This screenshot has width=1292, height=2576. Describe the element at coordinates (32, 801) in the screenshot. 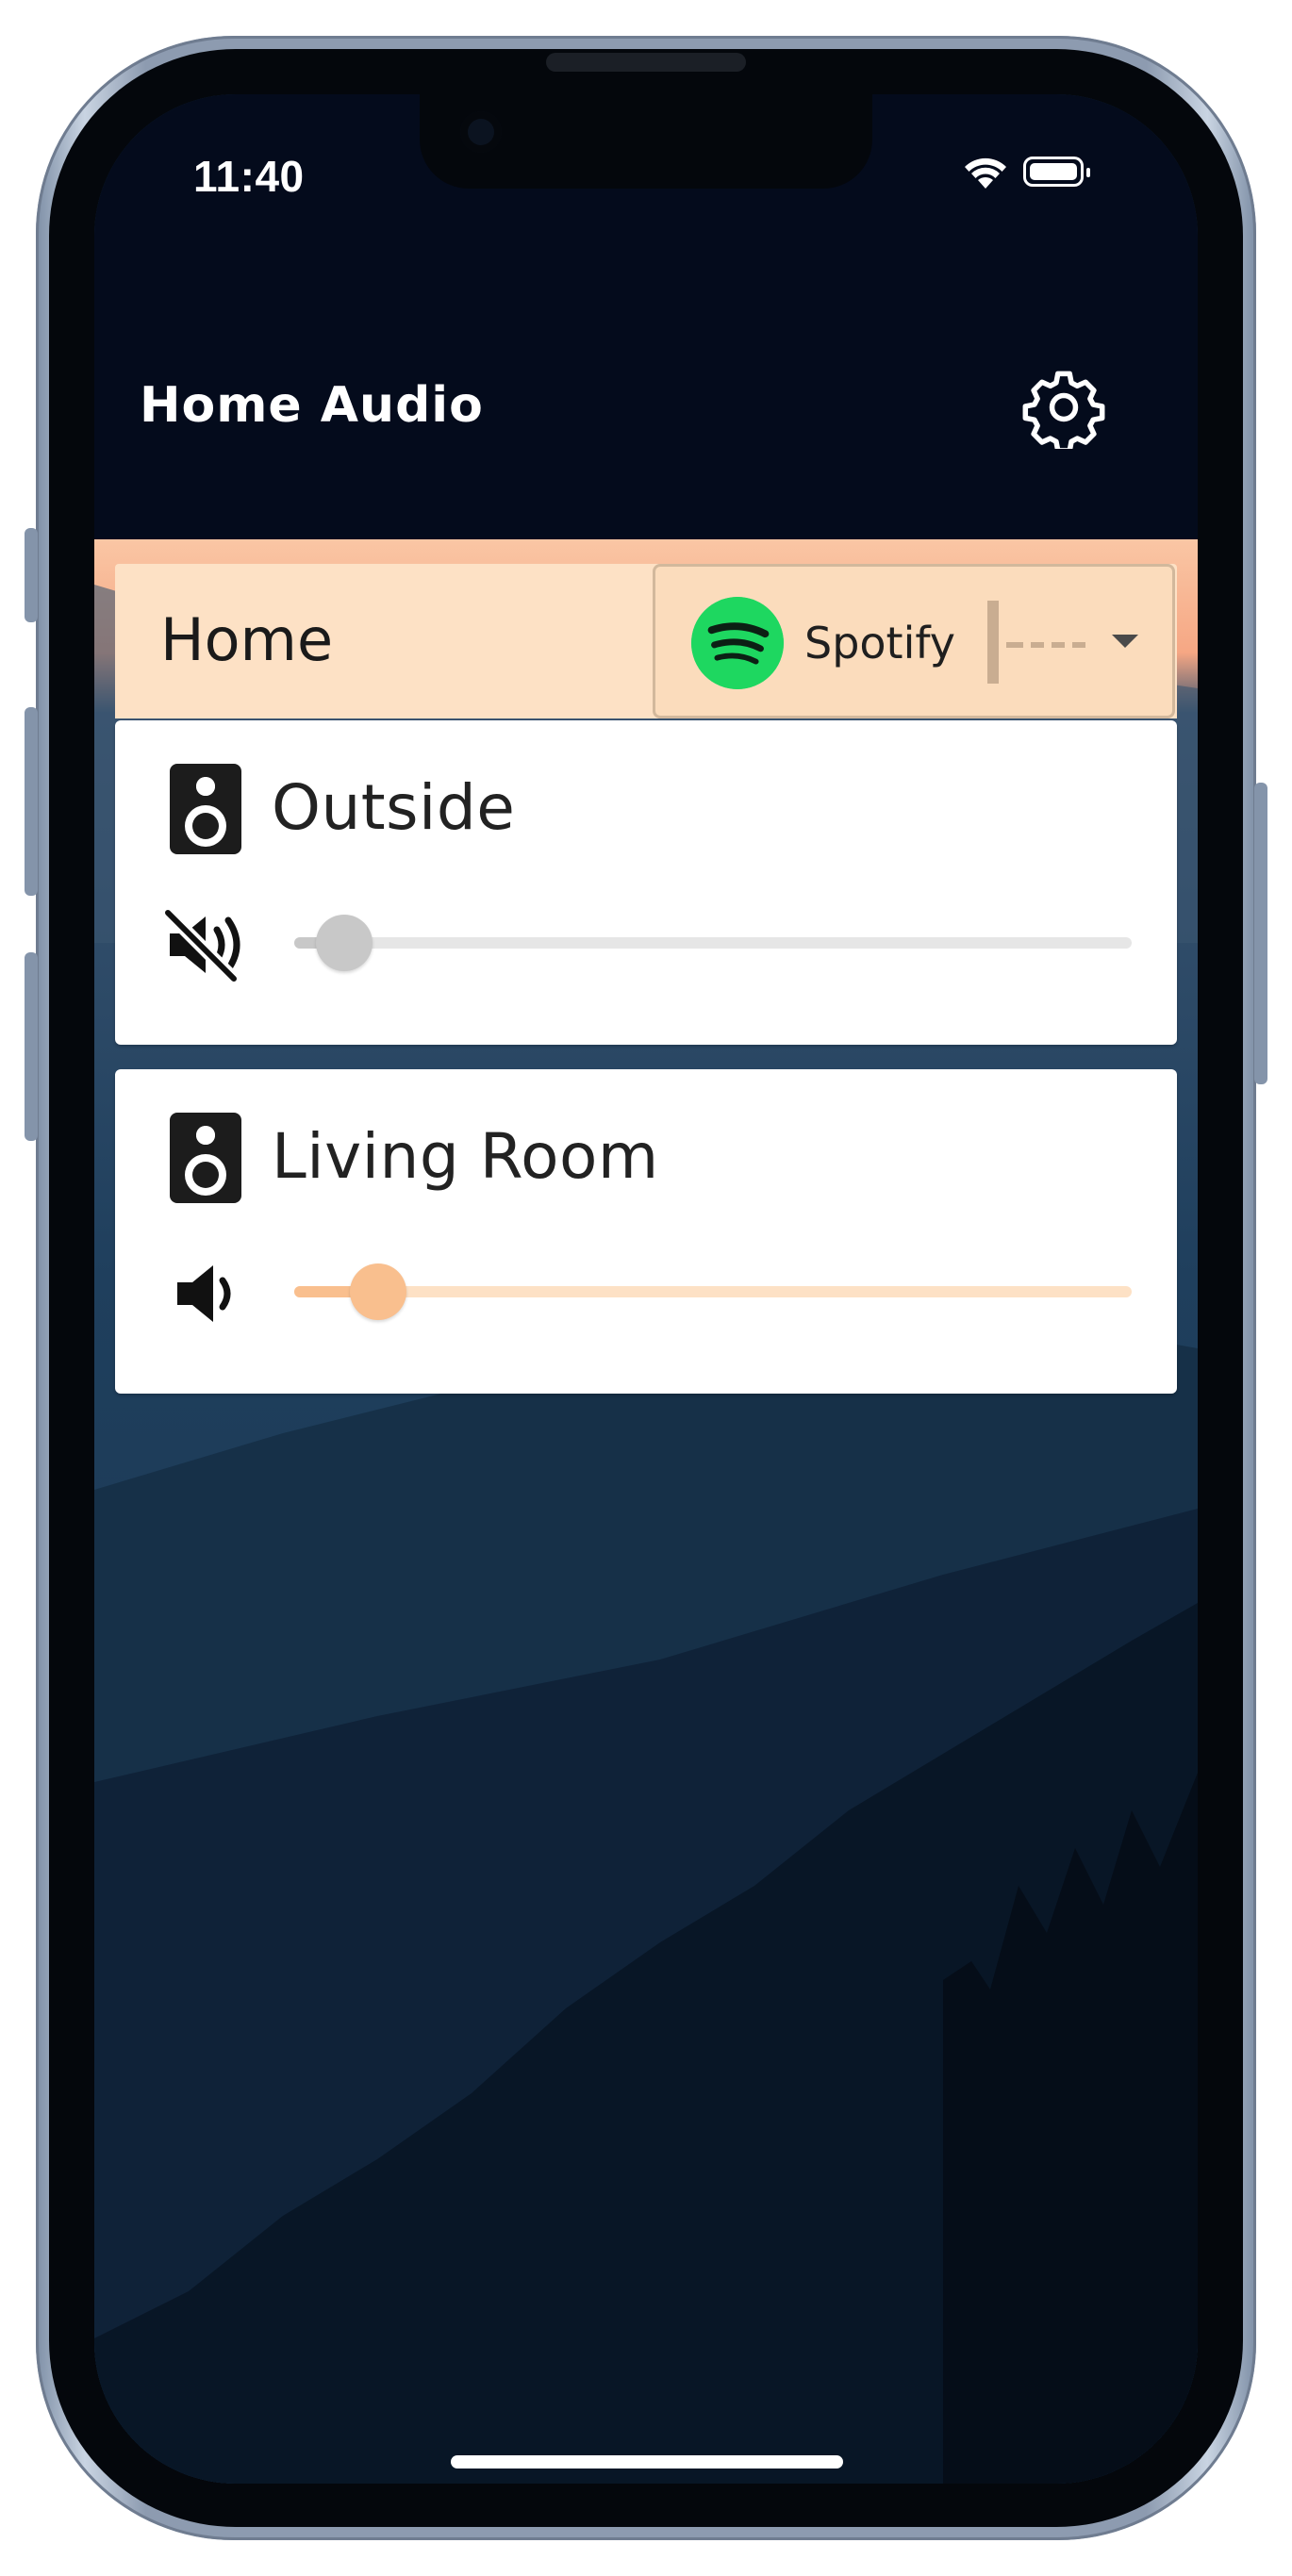

I see `volume-up-button` at that location.